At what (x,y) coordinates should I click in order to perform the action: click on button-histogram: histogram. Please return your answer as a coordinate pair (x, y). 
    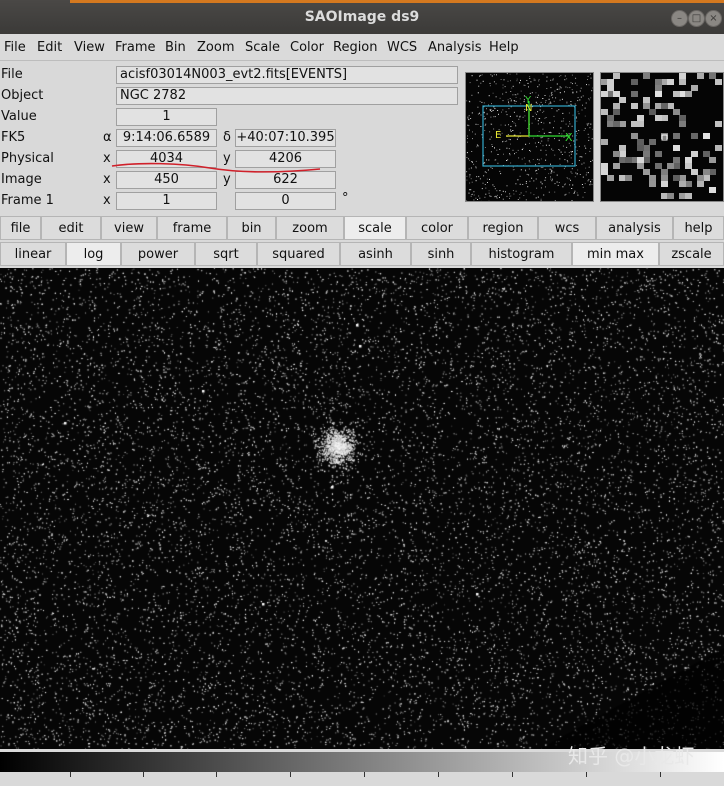
    Looking at the image, I should click on (521, 254).